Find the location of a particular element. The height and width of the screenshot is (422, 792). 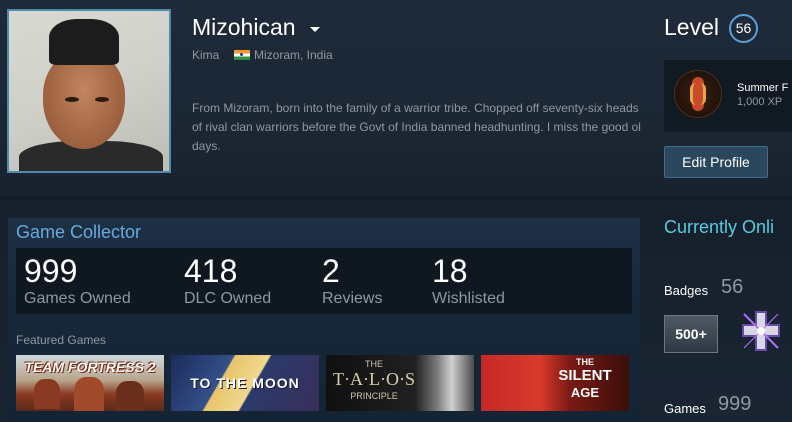

favorite-badge: Summer F 1,000 XP is located at coordinates (728, 96).